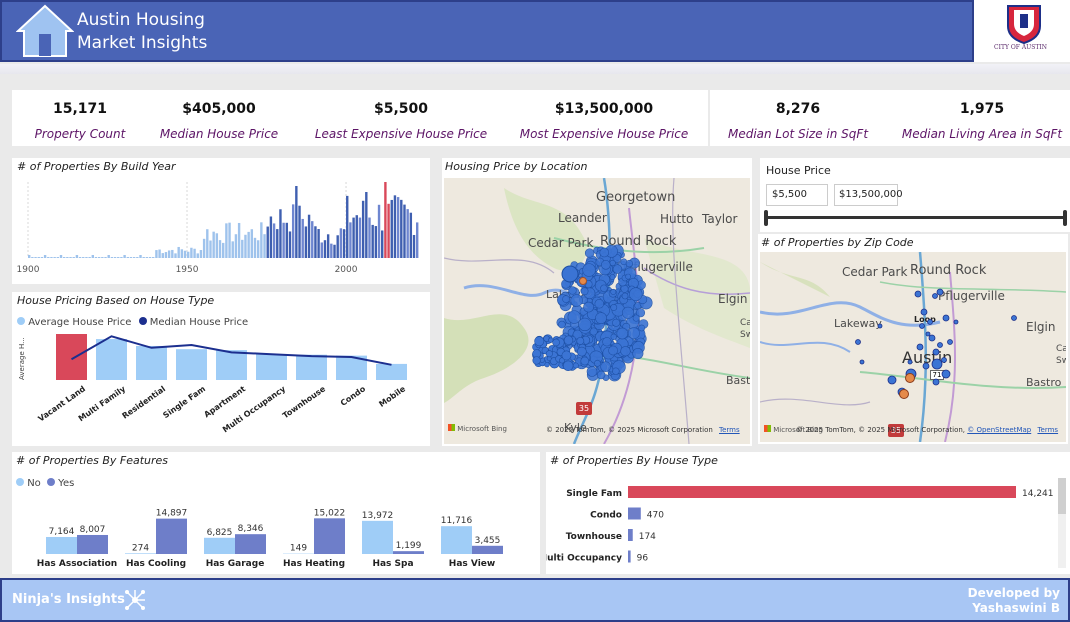 The width and height of the screenshot is (1070, 622). Describe the element at coordinates (132, 322) in the screenshot. I see `house-type-price-legend: Average House Price Median House Price` at that location.